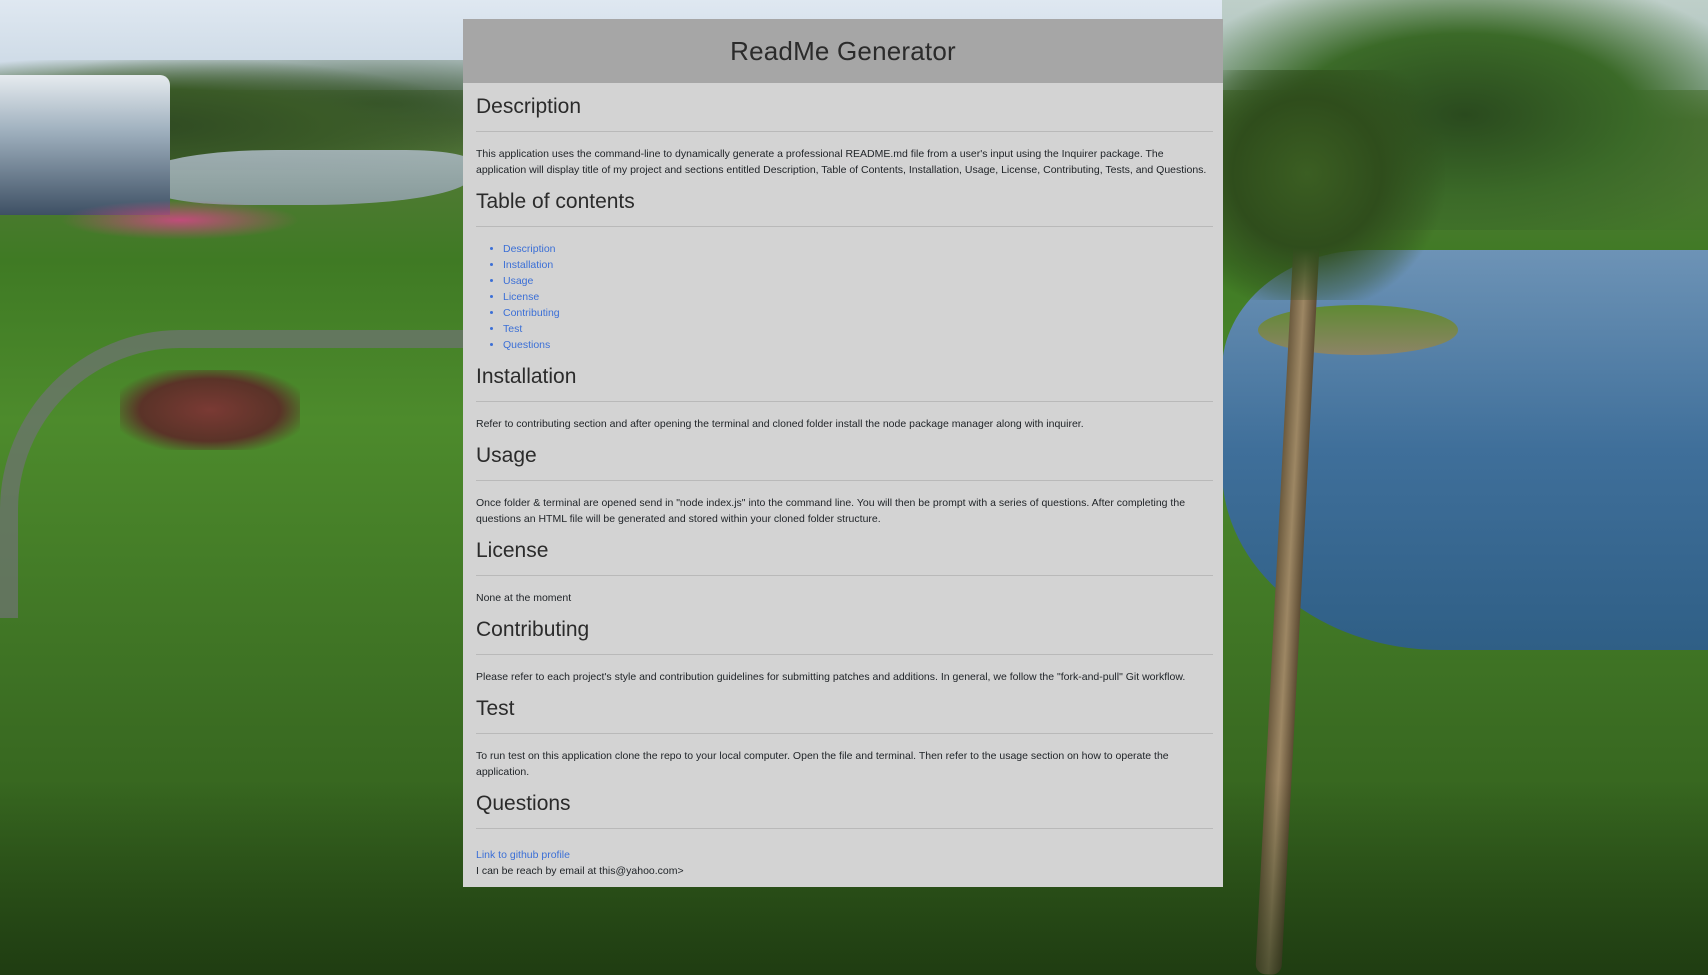  What do you see at coordinates (858, 281) in the screenshot?
I see `toc-item: Usage` at bounding box center [858, 281].